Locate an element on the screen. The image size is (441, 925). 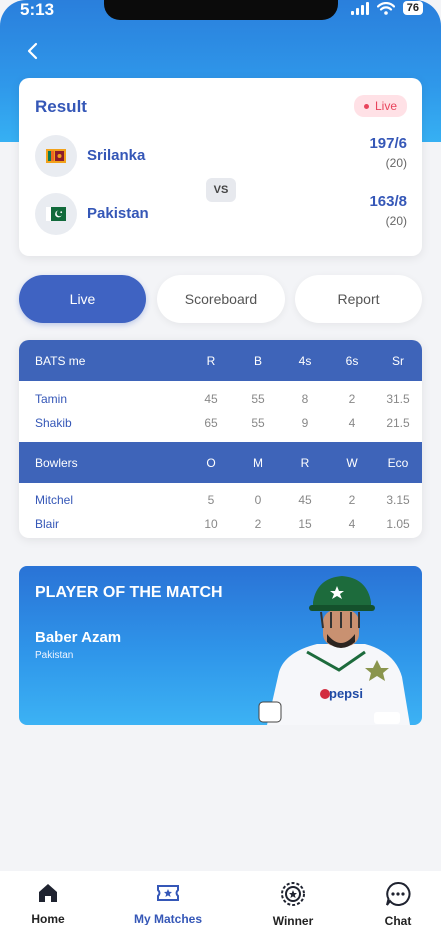
team-score: 197/6 (20) is located at coordinates (388, 152).